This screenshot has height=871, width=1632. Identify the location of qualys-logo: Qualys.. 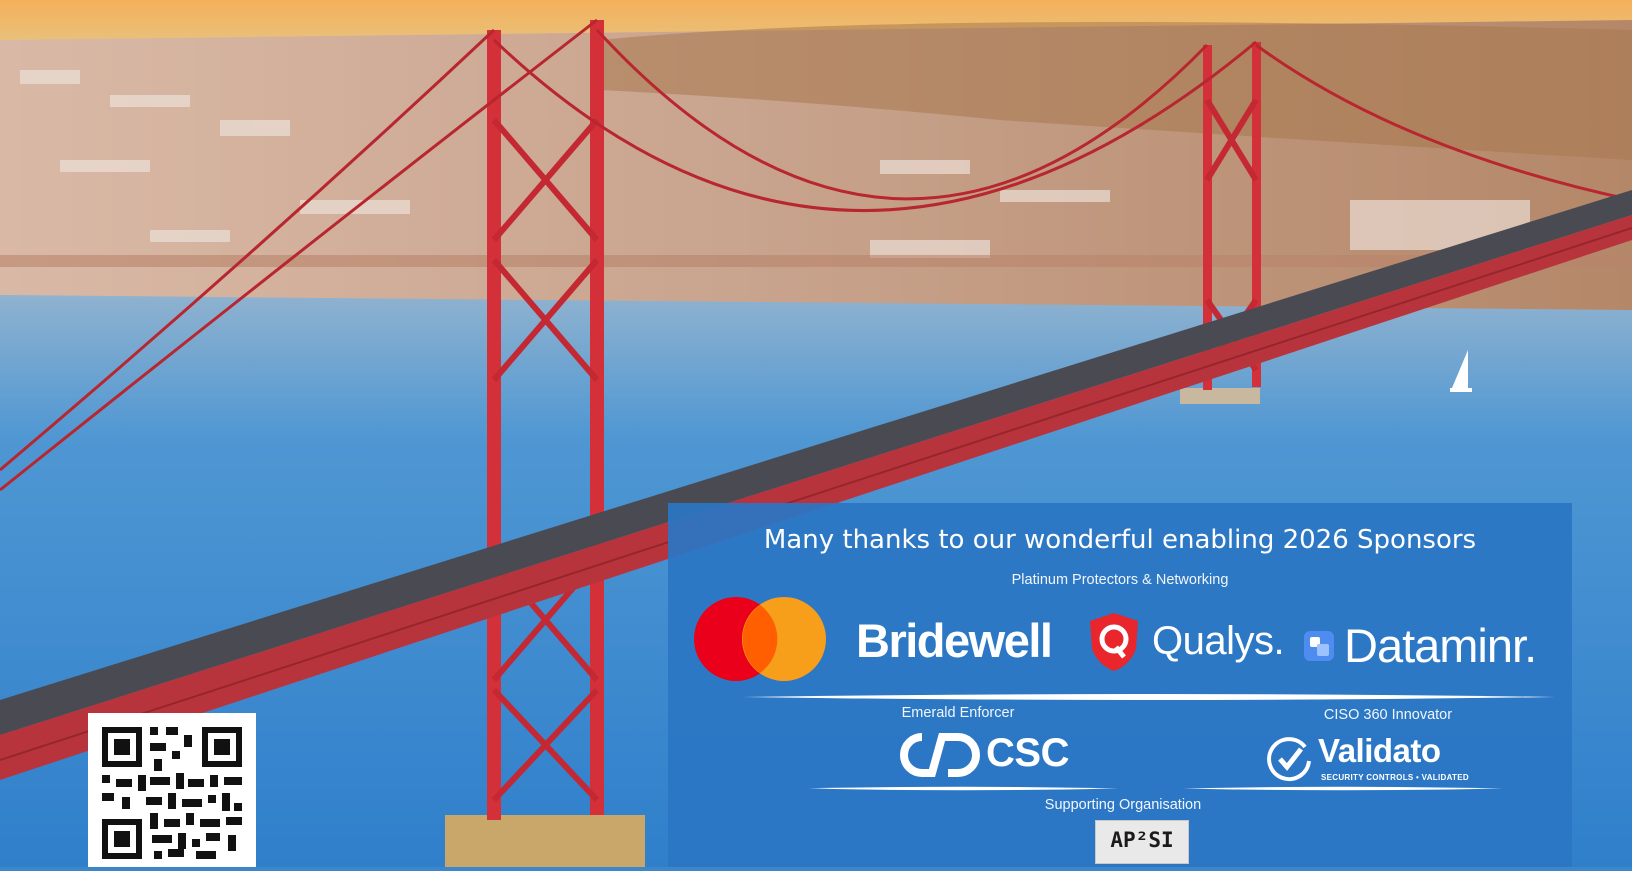
(1218, 641).